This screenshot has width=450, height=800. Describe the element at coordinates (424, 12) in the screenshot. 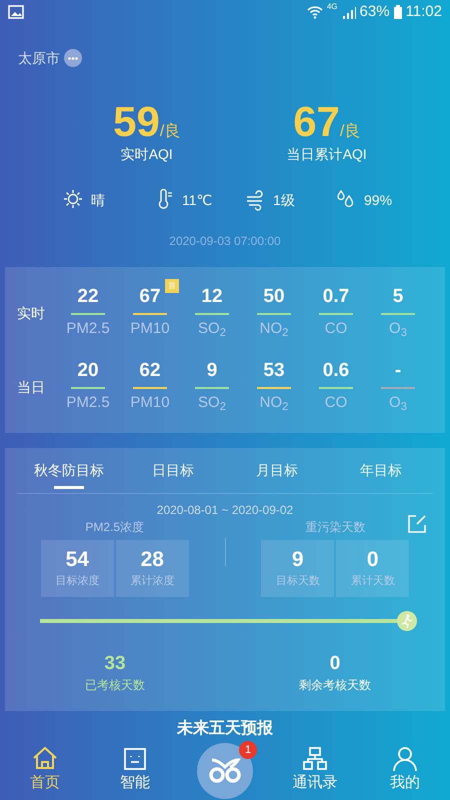

I see `clock: 11:02` at that location.